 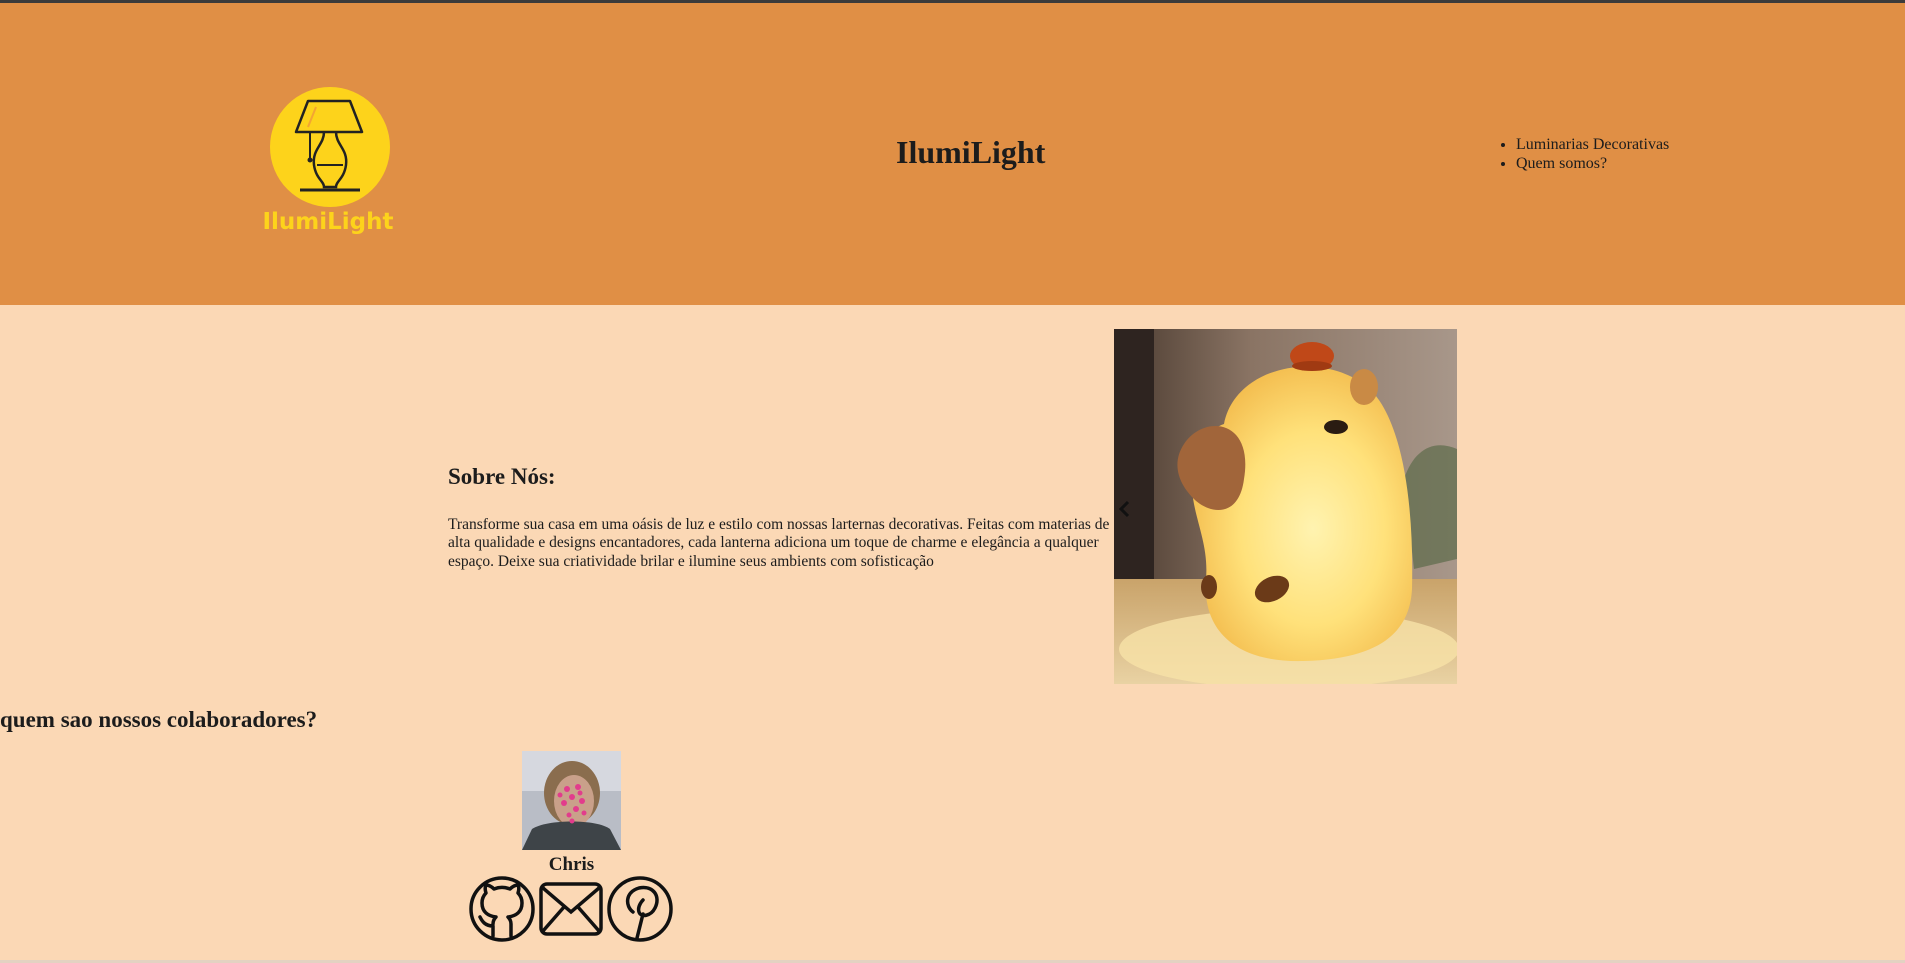 I want to click on nav-item-quem-somos: Quem somos?, so click(x=1592, y=164).